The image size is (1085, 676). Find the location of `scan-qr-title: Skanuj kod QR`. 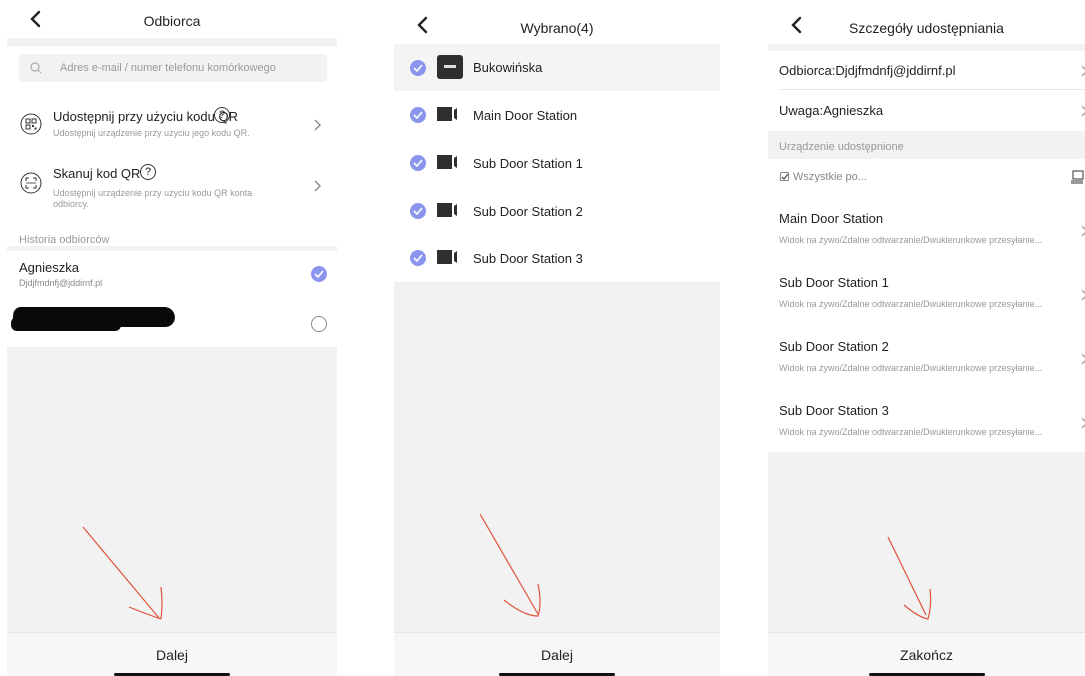

scan-qr-title: Skanuj kod QR is located at coordinates (97, 173).